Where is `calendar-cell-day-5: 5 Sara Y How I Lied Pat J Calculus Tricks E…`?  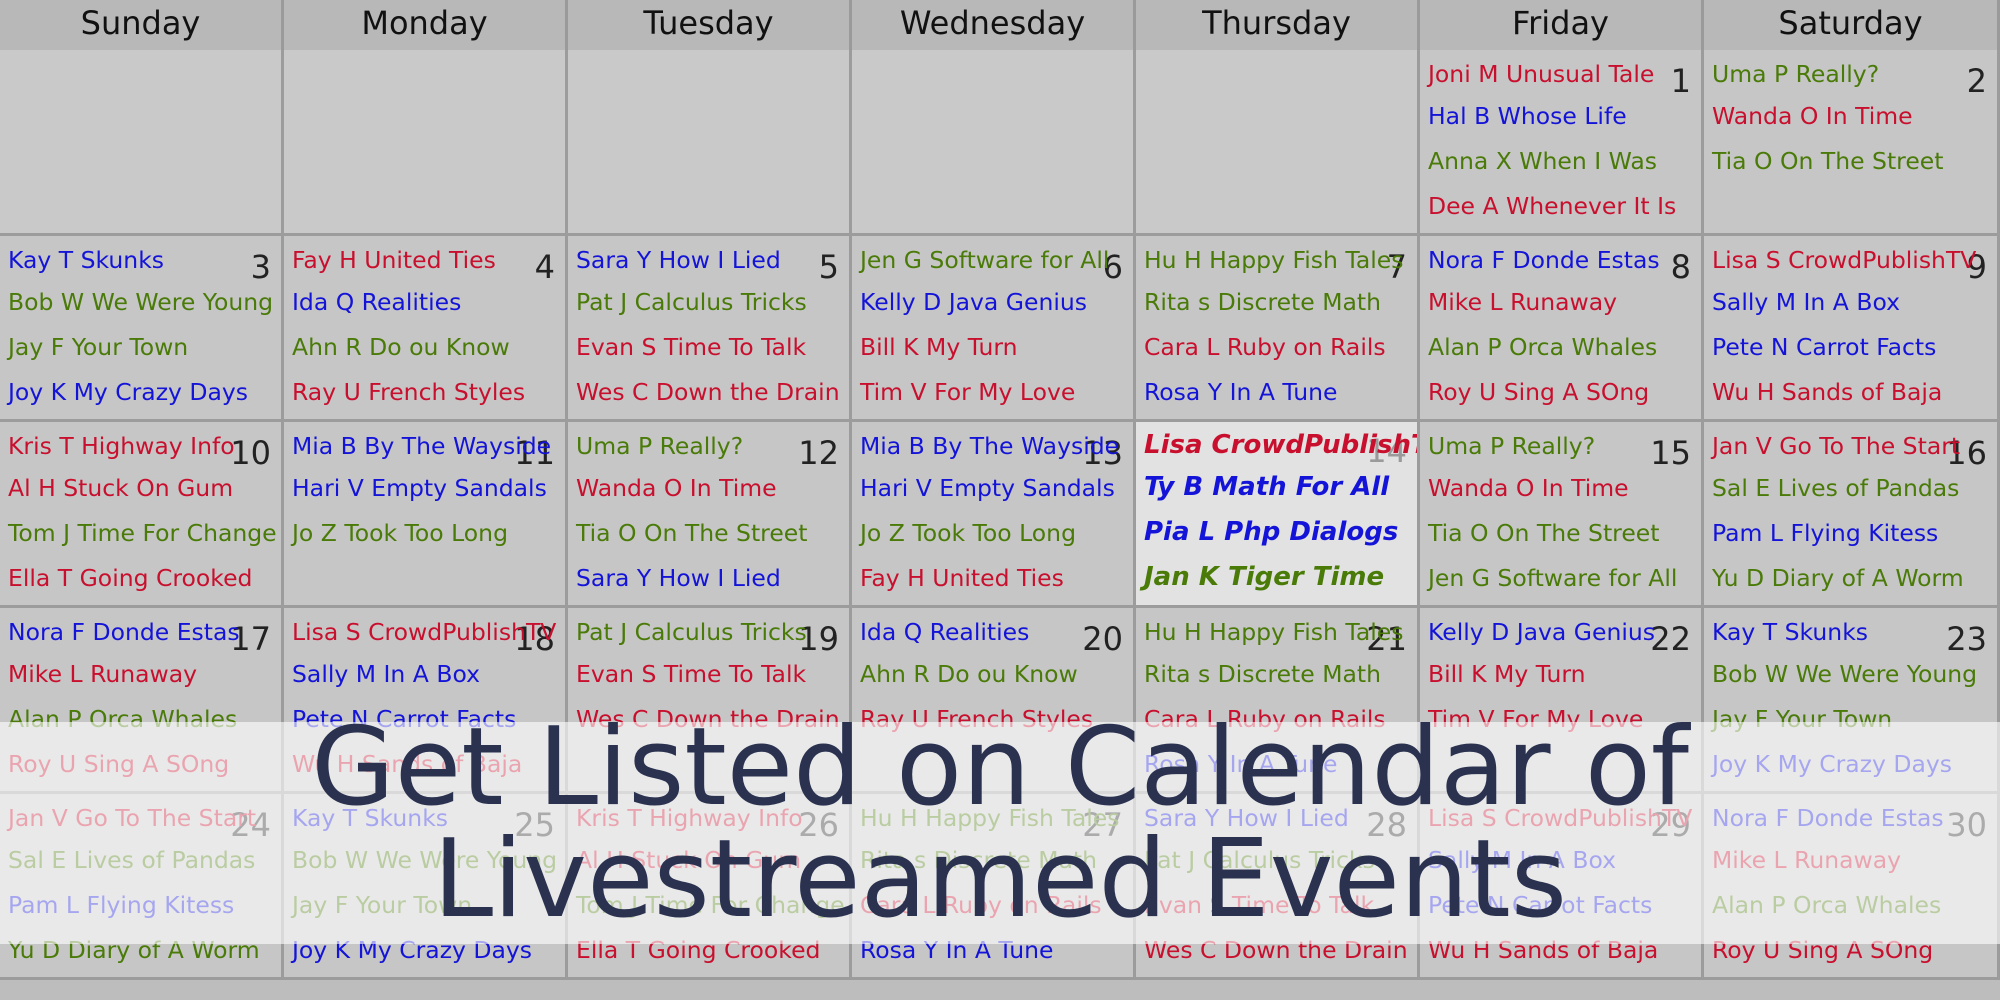 calendar-cell-day-5: 5 Sara Y How I Lied Pat J Calculus Tricks E… is located at coordinates (710, 329).